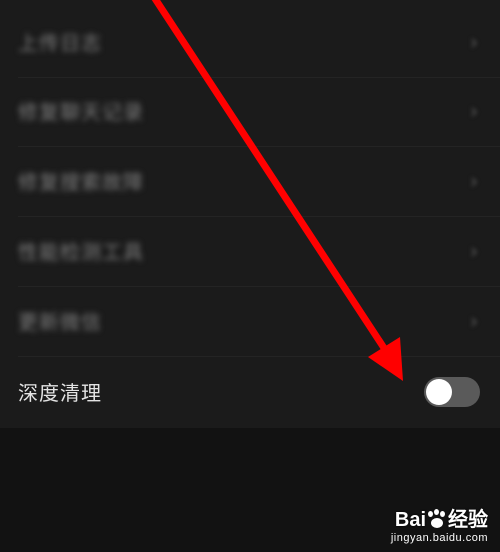 The height and width of the screenshot is (552, 500). I want to click on baidu-jingyan-watermark: Bai 经验 jingyan.baidu.com, so click(418, 523).